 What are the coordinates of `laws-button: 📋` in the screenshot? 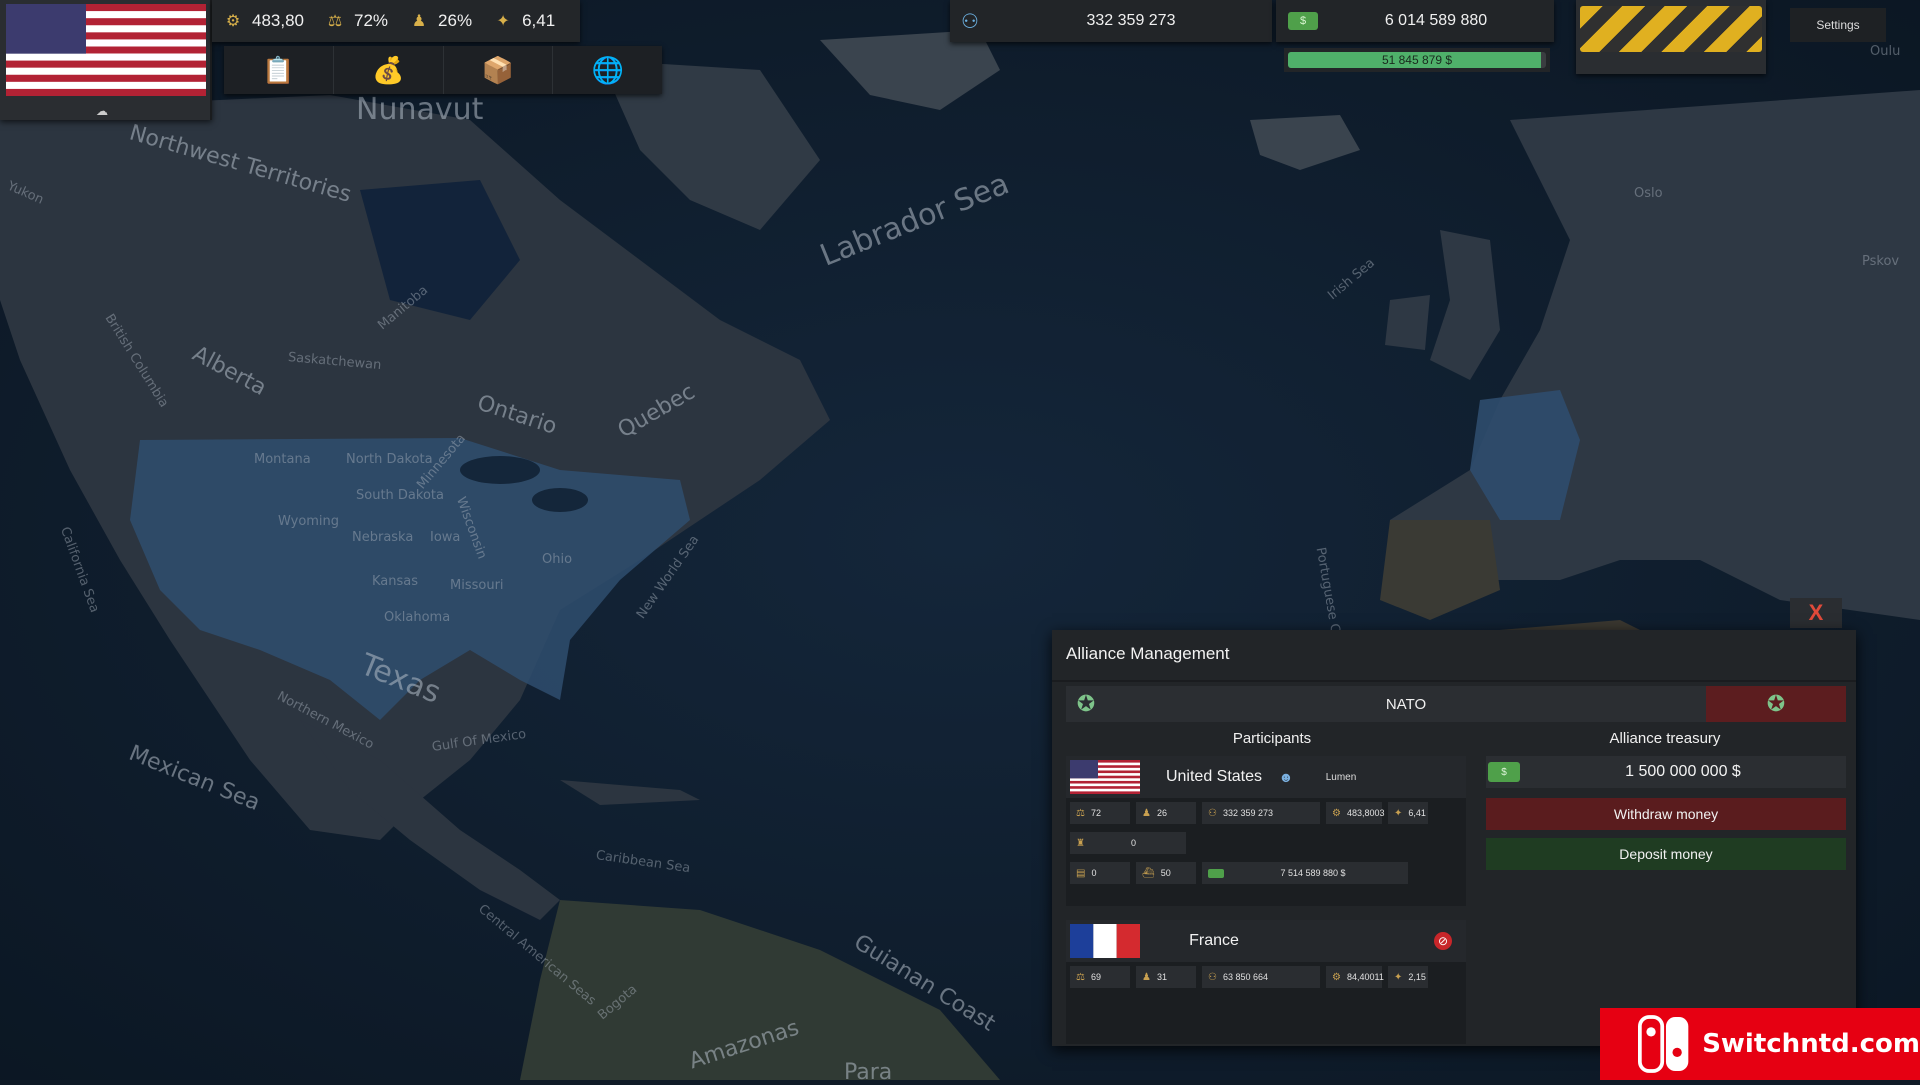 It's located at (279, 70).